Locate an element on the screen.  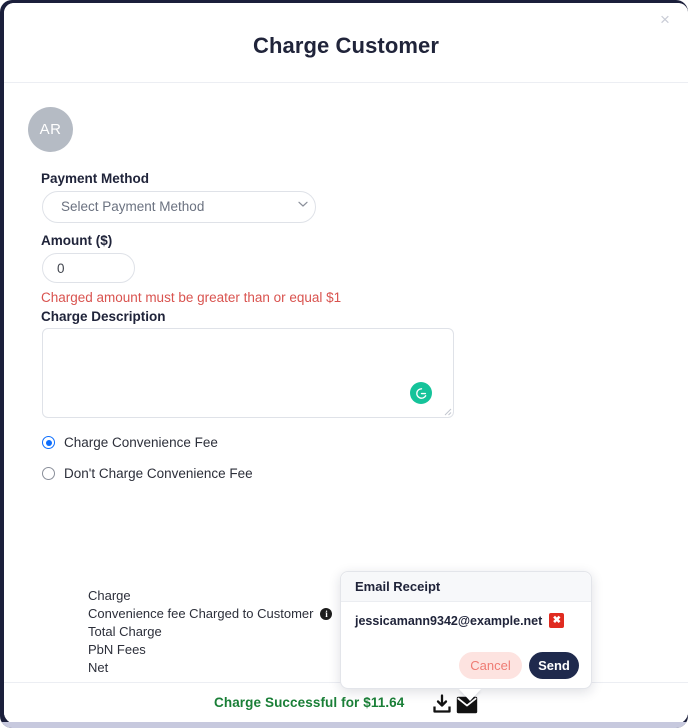
cancel-button: Cancel is located at coordinates (490, 665).